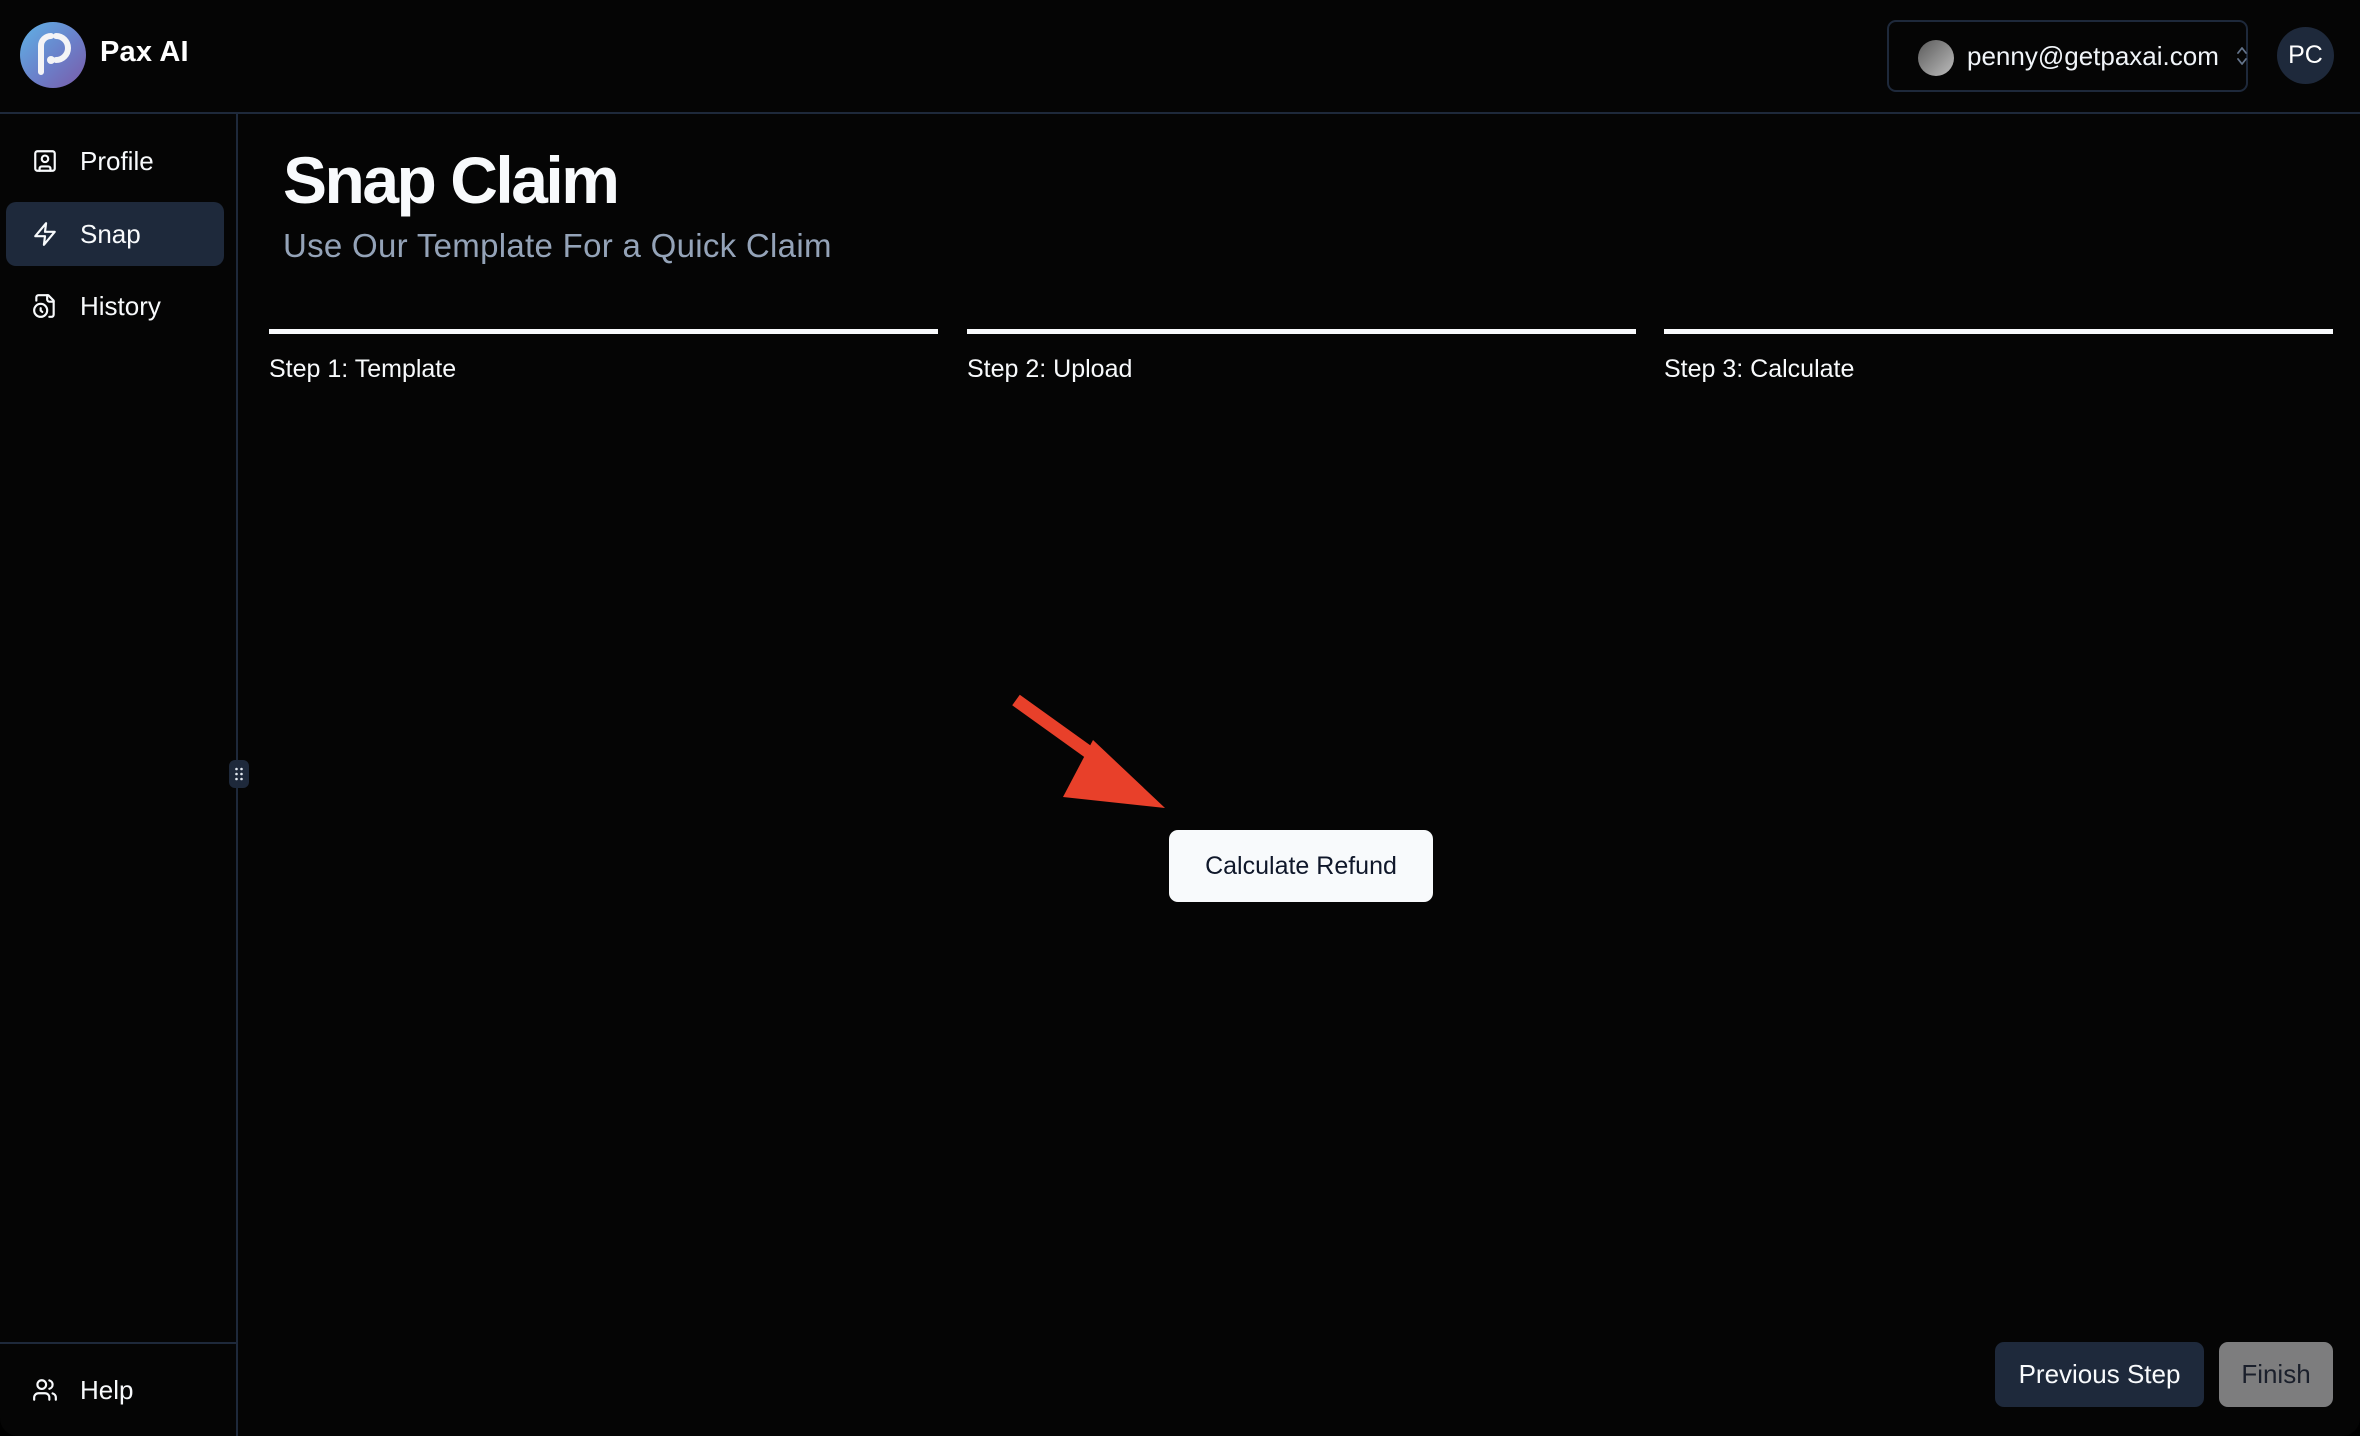  Describe the element at coordinates (2242, 58) in the screenshot. I see `chevrons-up-down-icon` at that location.